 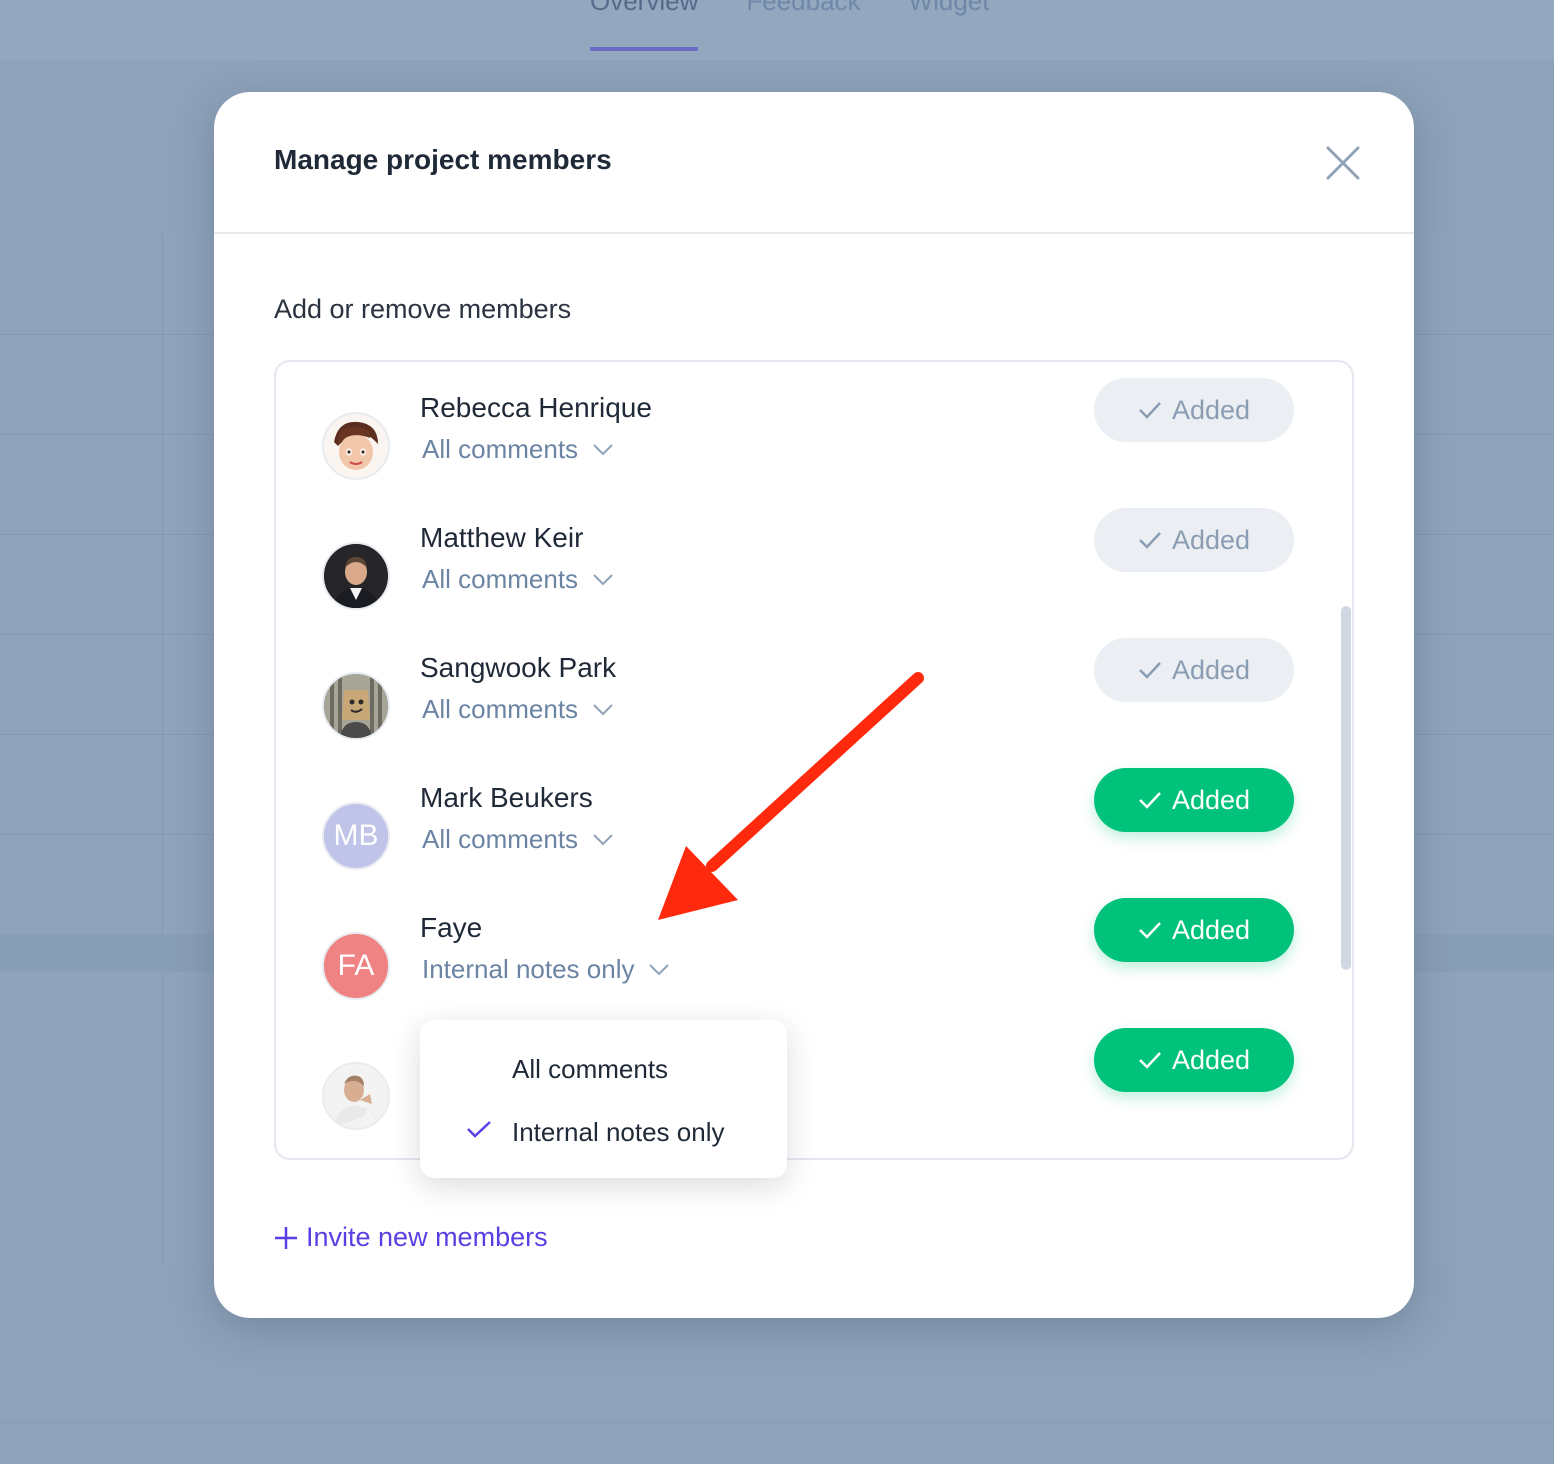 What do you see at coordinates (528, 969) in the screenshot?
I see `permission-label: Internal notes only` at bounding box center [528, 969].